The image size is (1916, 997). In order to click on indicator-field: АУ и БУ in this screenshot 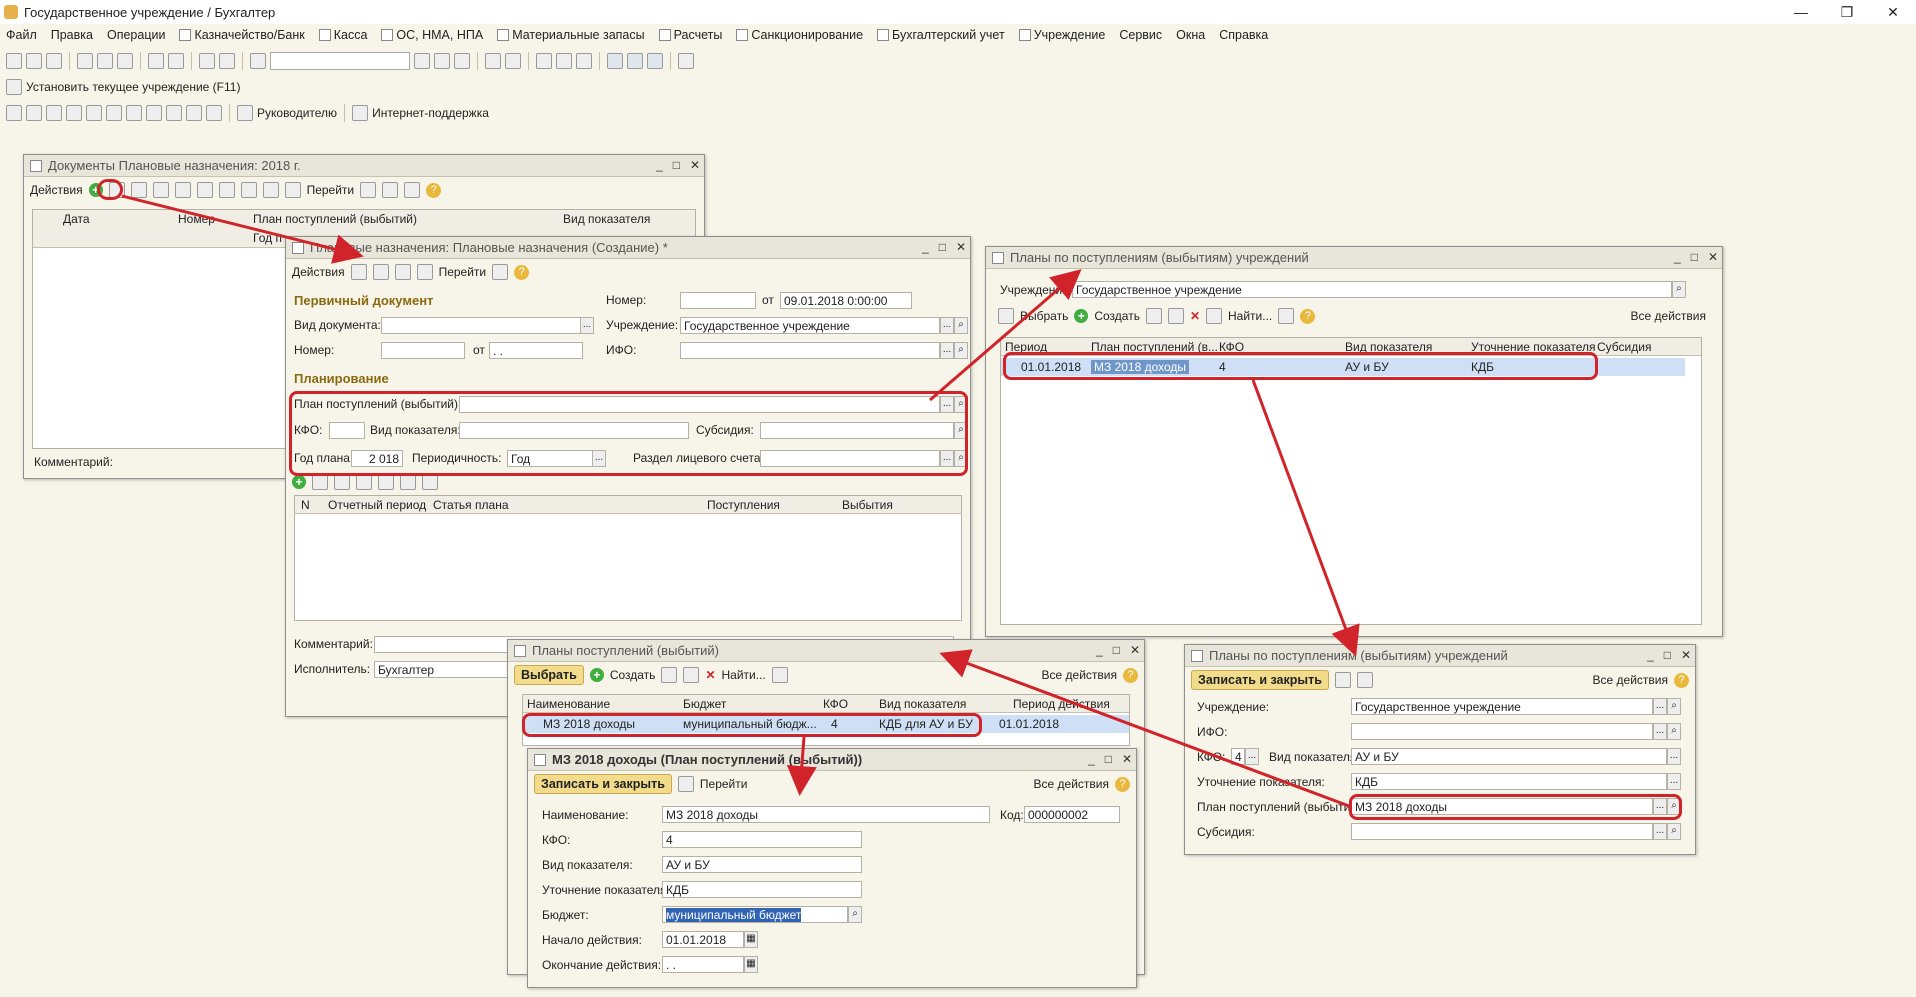, I will do `click(762, 864)`.